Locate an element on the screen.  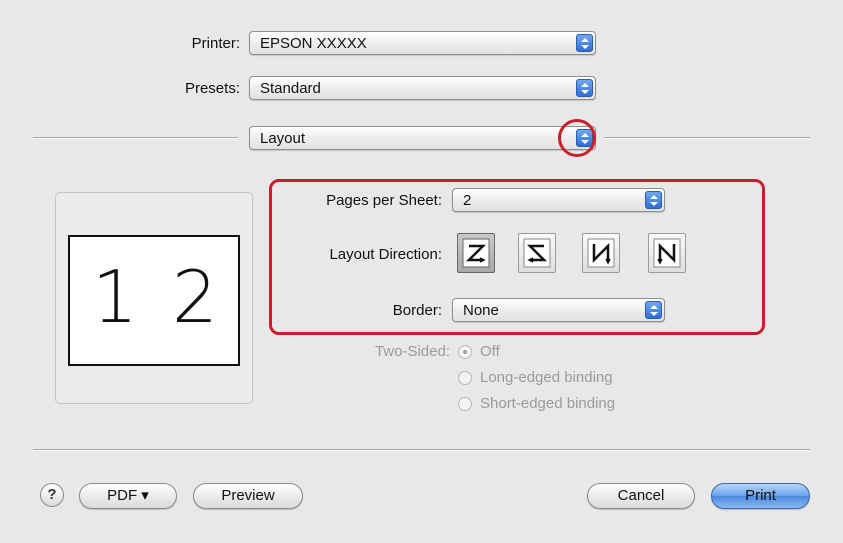
panel-arrows-highlight is located at coordinates (577, 138).